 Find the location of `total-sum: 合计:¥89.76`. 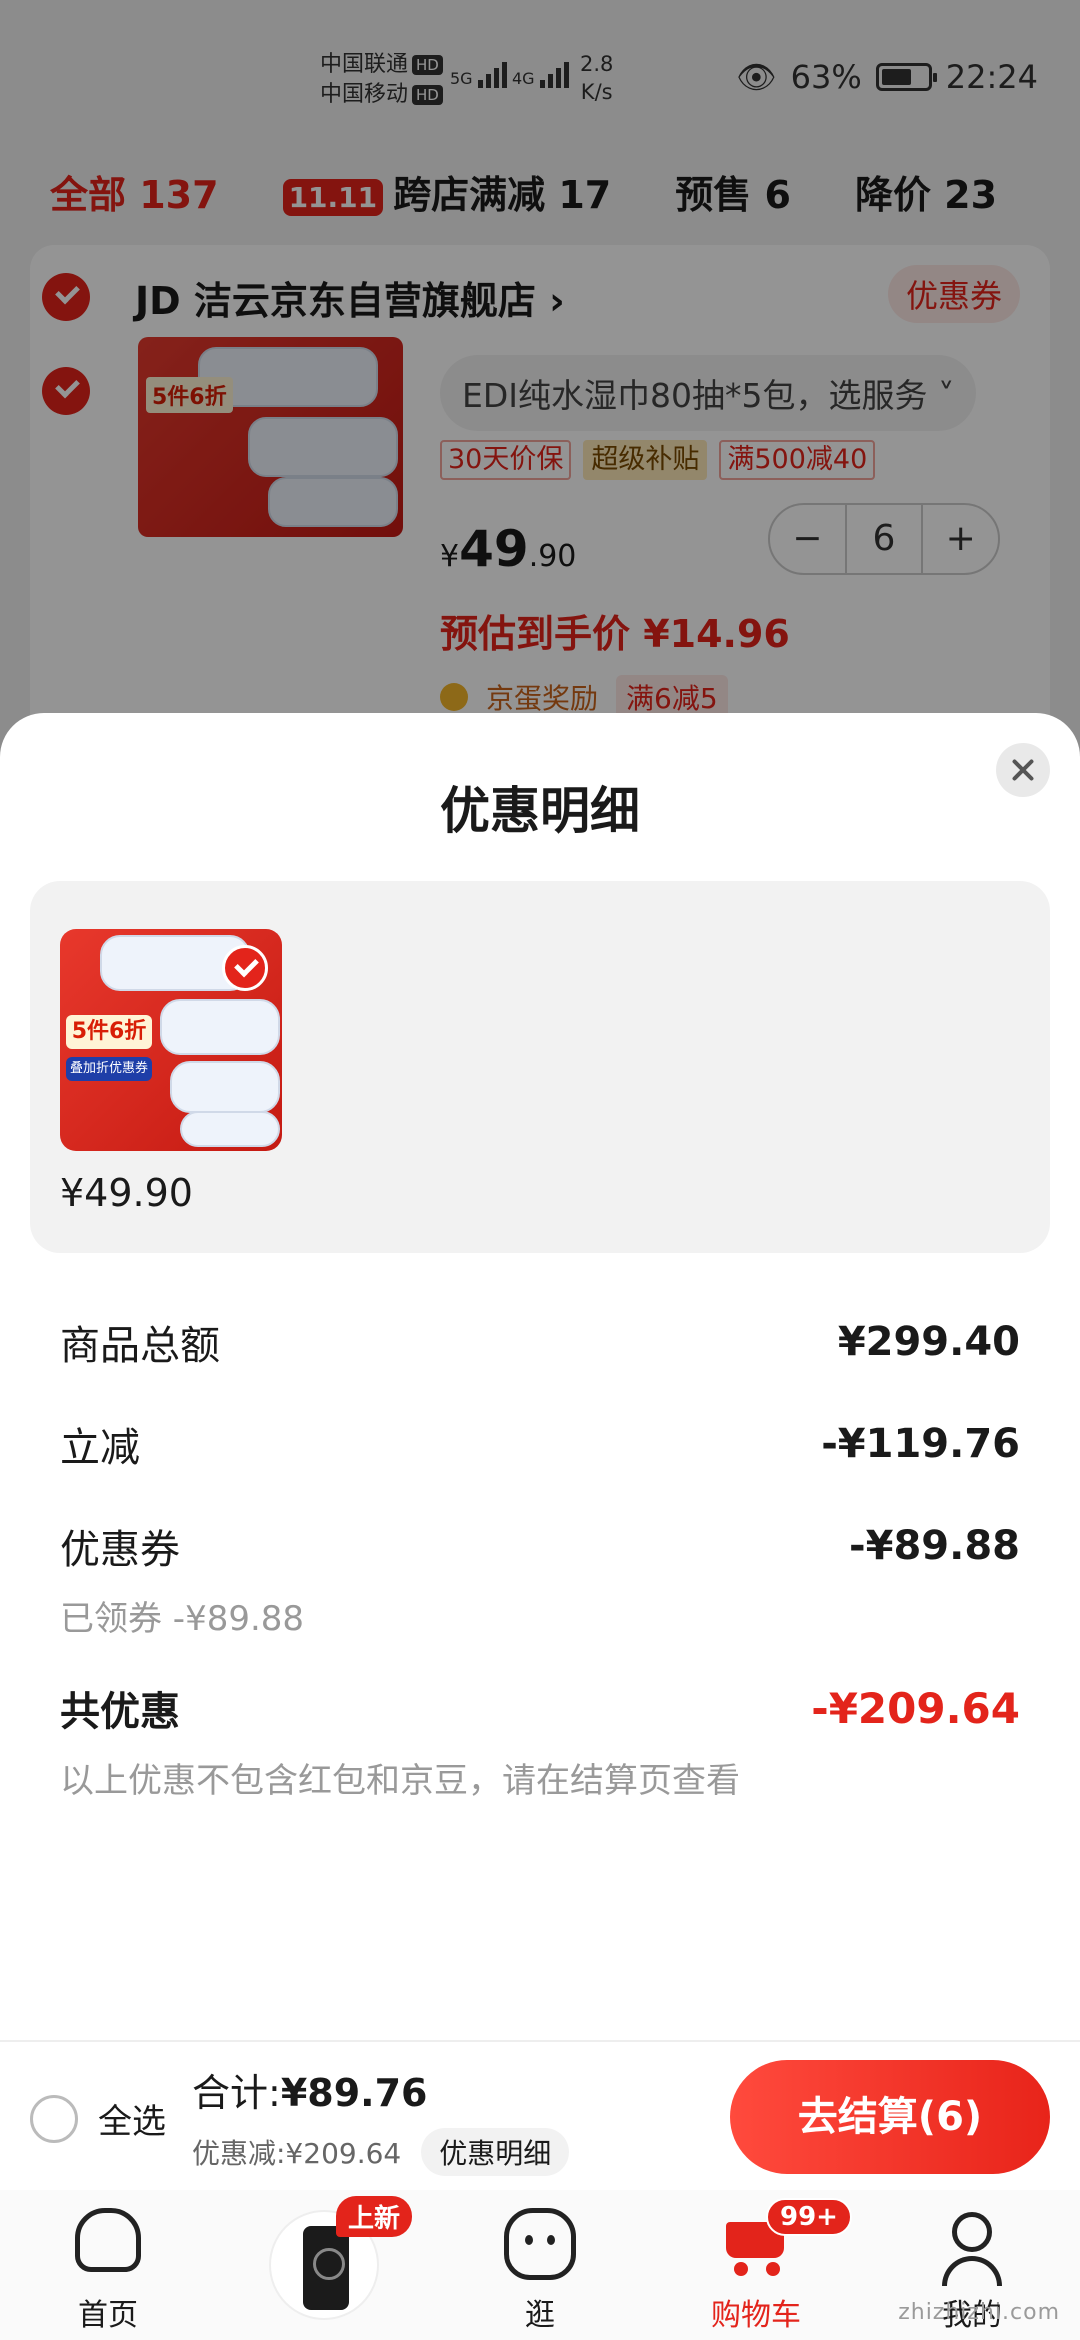

total-sum: 合计:¥89.76 is located at coordinates (309, 2089).